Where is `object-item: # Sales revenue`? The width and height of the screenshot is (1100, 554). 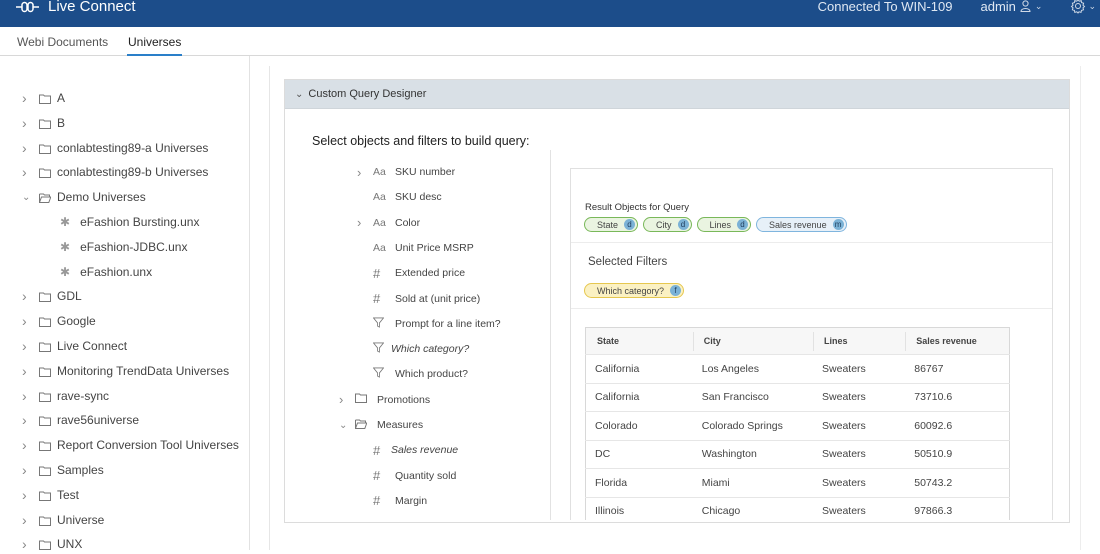
object-item: # Sales revenue is located at coordinates (452, 450).